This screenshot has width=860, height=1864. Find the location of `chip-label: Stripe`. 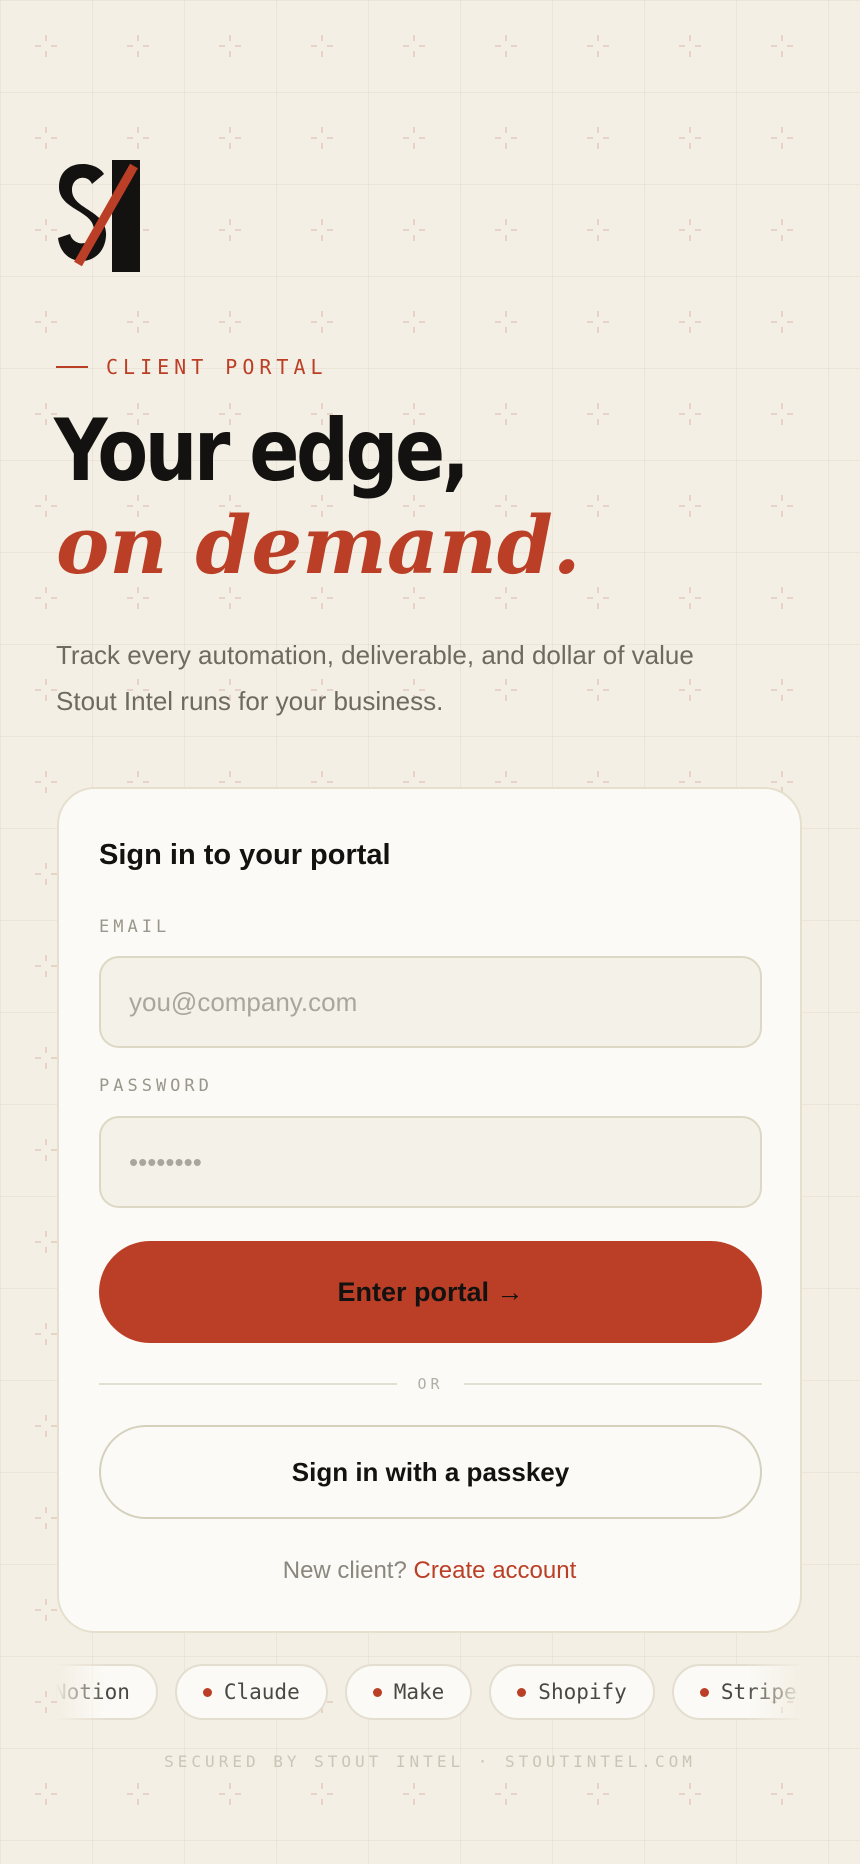

chip-label: Stripe is located at coordinates (758, 1692).